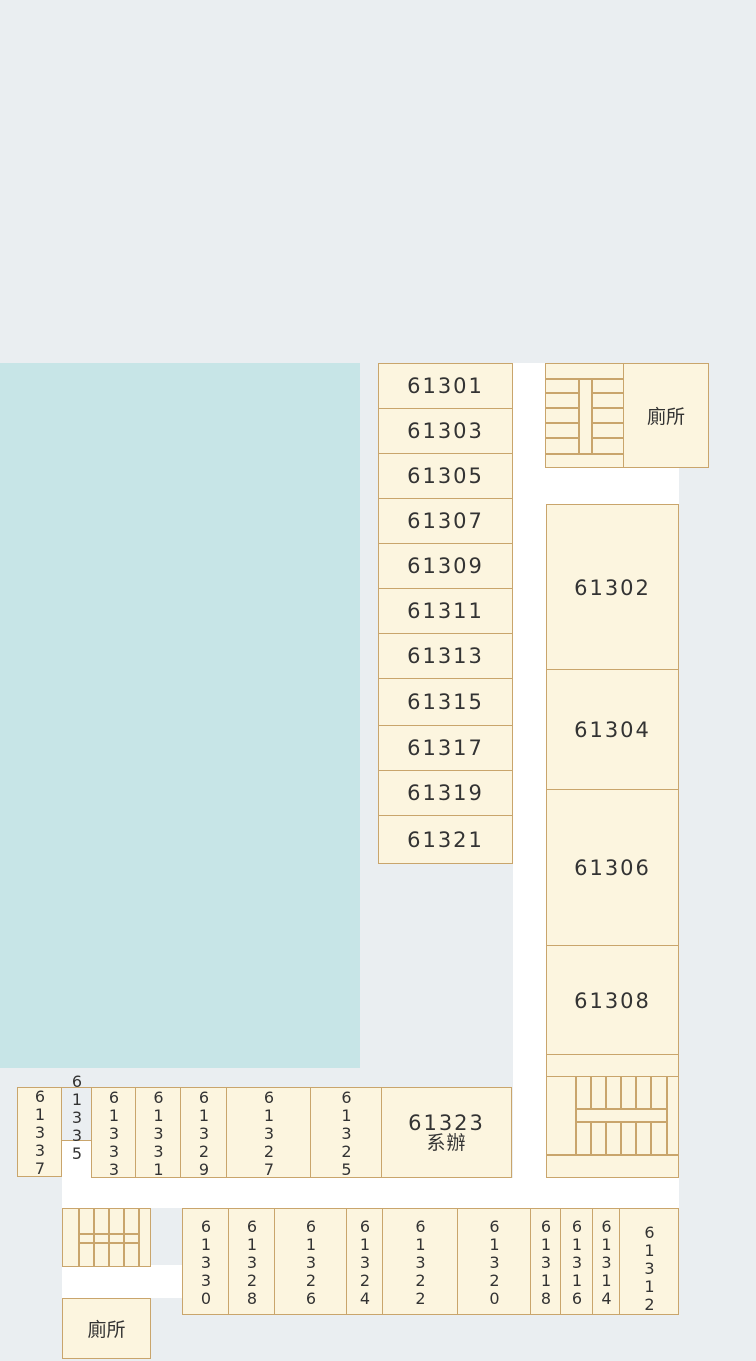 The height and width of the screenshot is (1361, 756). Describe the element at coordinates (310, 1261) in the screenshot. I see `room-61326: 61326` at that location.